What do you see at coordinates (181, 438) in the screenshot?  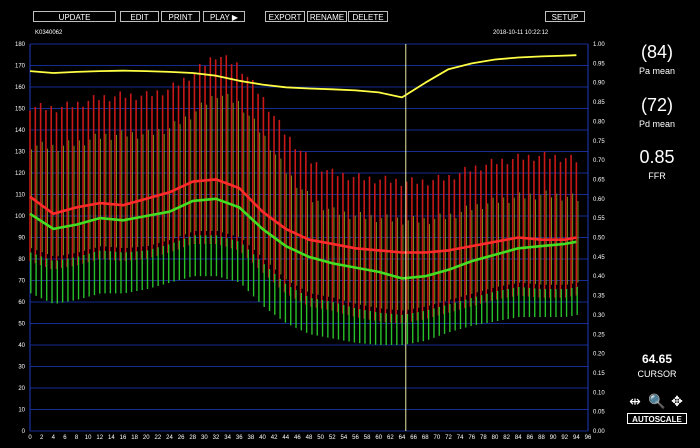 I see `x-tick-label: 26` at bounding box center [181, 438].